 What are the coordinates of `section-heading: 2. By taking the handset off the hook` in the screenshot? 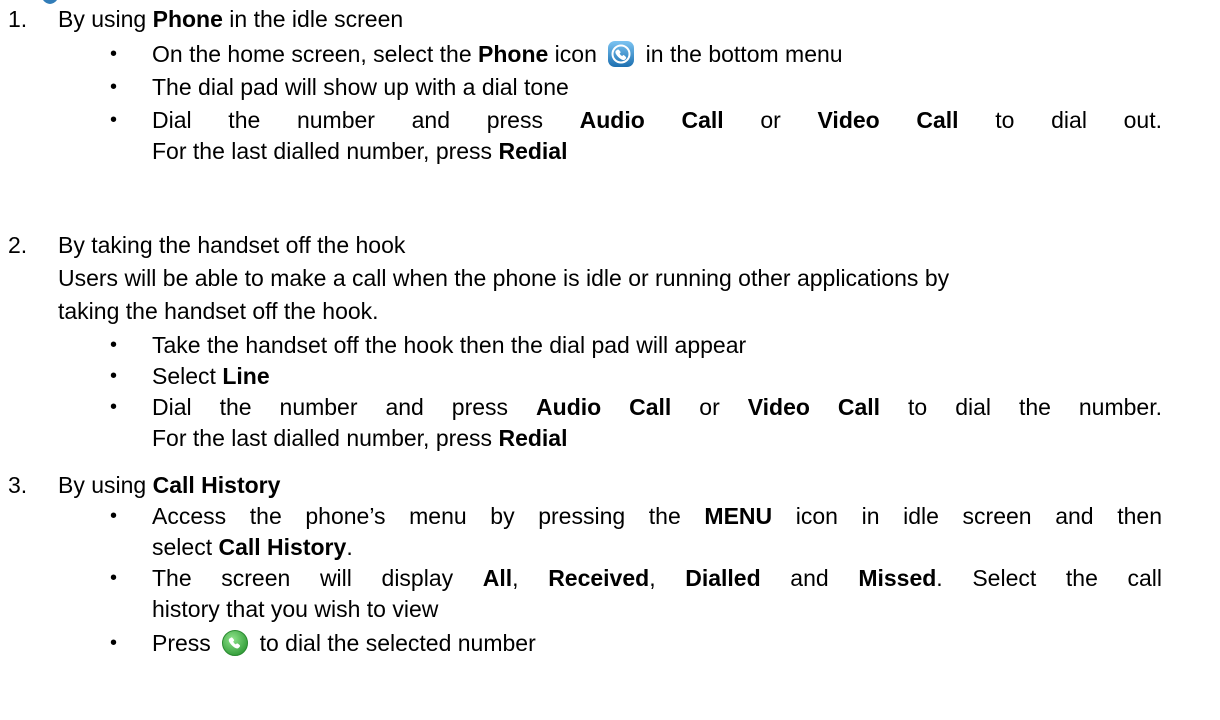 It's located at (610, 245).